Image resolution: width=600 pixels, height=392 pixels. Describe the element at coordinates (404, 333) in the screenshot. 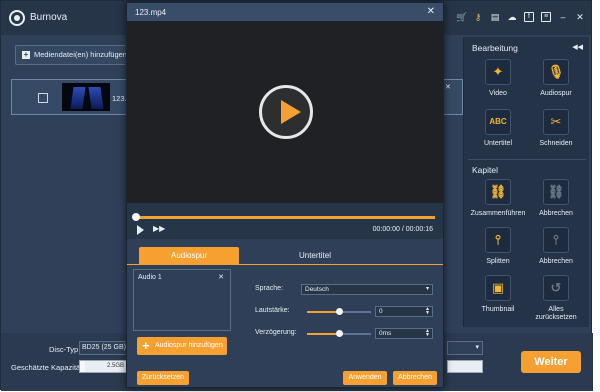

I see `delay-stepper: 0ms ▲ ▼` at that location.